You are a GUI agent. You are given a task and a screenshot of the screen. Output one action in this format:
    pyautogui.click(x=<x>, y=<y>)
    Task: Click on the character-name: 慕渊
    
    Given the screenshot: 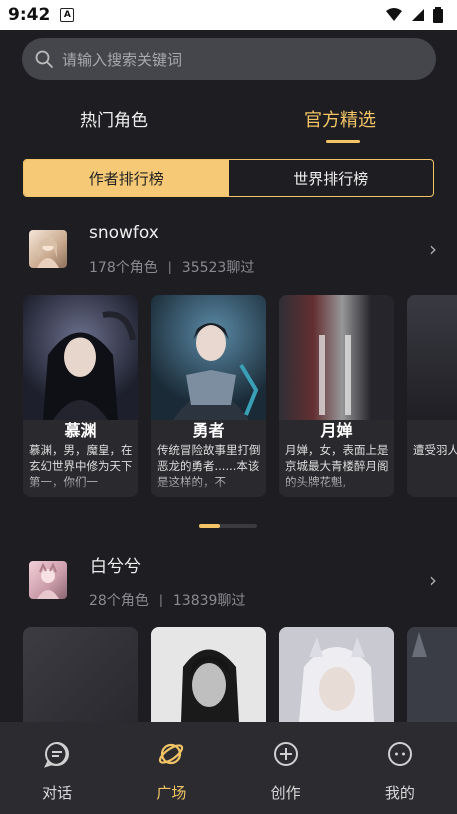 What is the action you would take?
    pyautogui.click(x=80, y=430)
    